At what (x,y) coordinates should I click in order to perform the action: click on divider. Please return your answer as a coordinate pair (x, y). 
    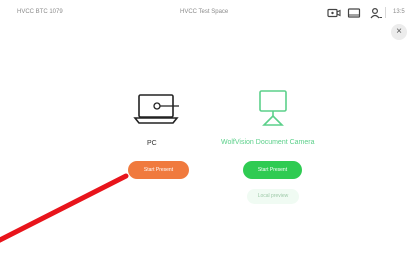
    Looking at the image, I should click on (385, 12).